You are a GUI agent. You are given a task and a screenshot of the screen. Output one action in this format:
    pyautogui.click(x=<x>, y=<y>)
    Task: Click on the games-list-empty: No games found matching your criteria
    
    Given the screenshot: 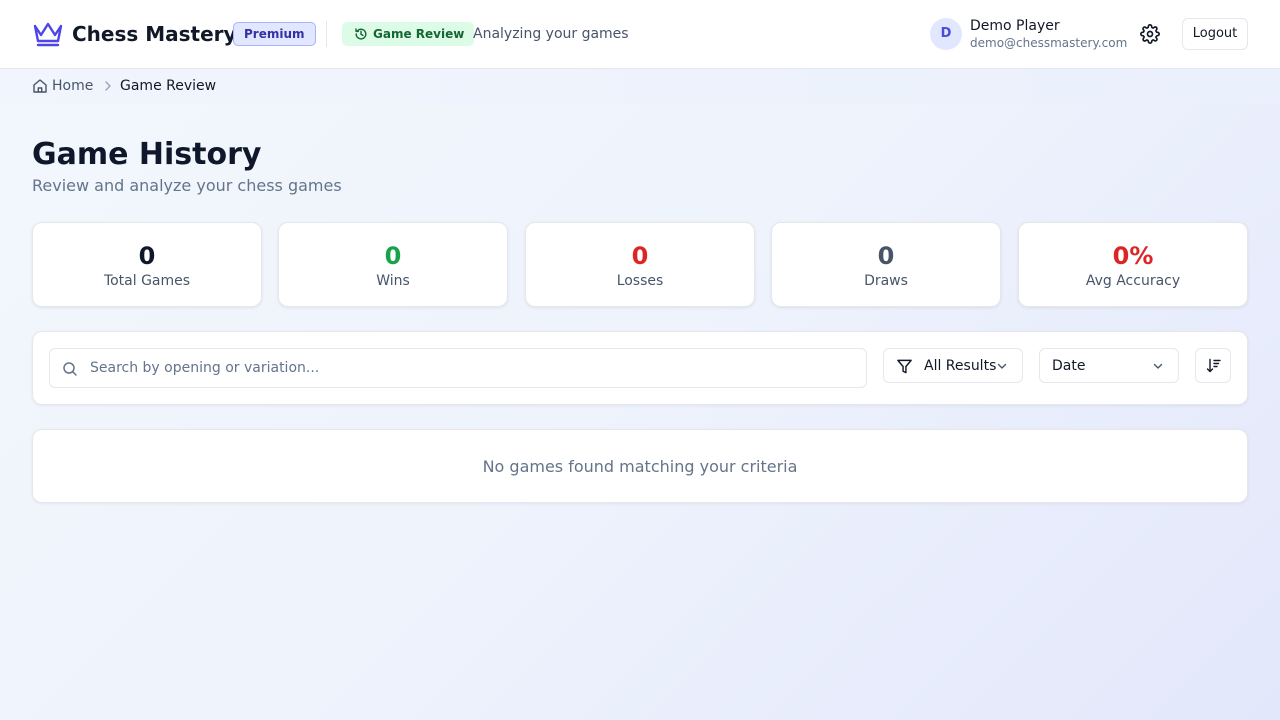 What is the action you would take?
    pyautogui.click(x=640, y=466)
    